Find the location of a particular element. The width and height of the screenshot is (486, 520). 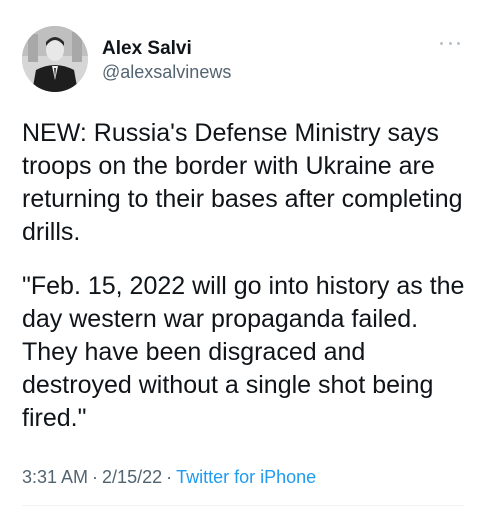

author-avatar is located at coordinates (55, 59).